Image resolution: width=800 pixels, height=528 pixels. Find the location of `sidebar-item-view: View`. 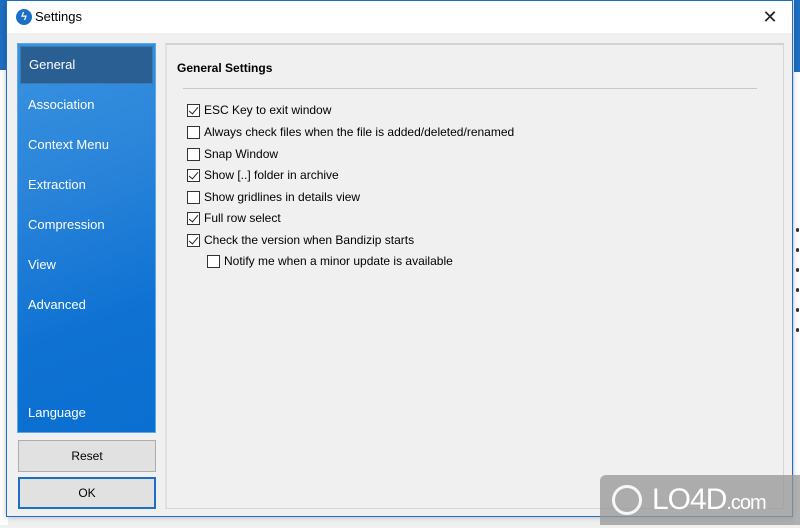

sidebar-item-view: View is located at coordinates (86, 265).